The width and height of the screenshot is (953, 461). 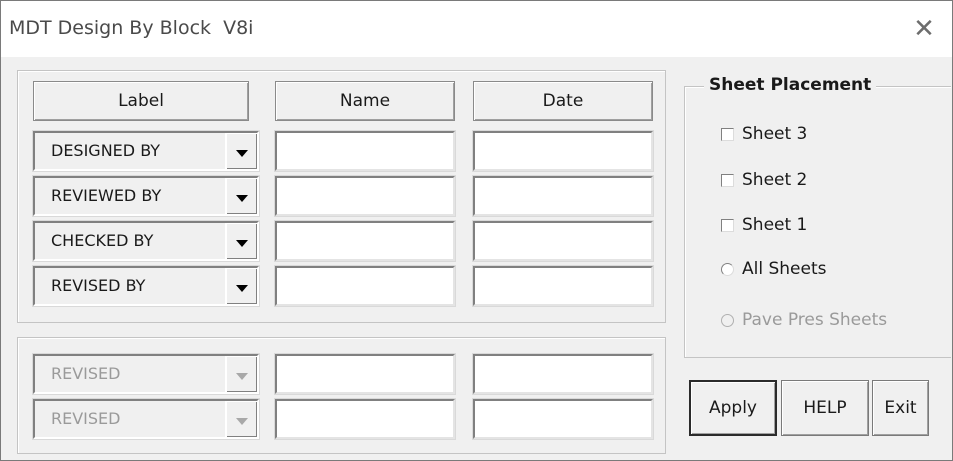 I want to click on checkbox-sheet-3: Sheet 3, so click(x=764, y=134).